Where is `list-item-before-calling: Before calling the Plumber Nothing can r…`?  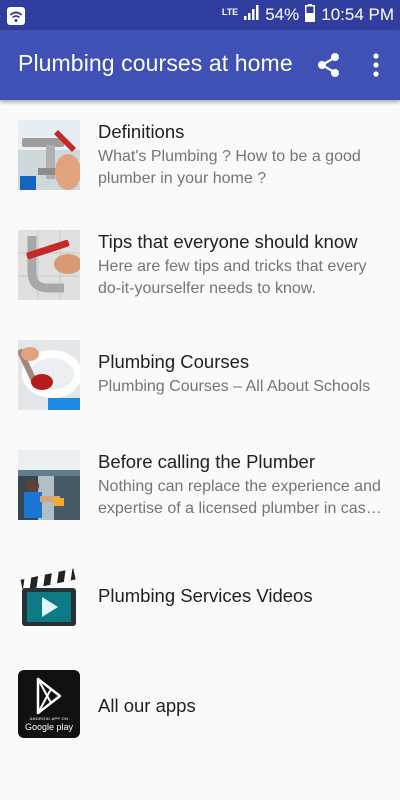
list-item-before-calling: Before calling the Plumber Nothing can r… is located at coordinates (200, 490).